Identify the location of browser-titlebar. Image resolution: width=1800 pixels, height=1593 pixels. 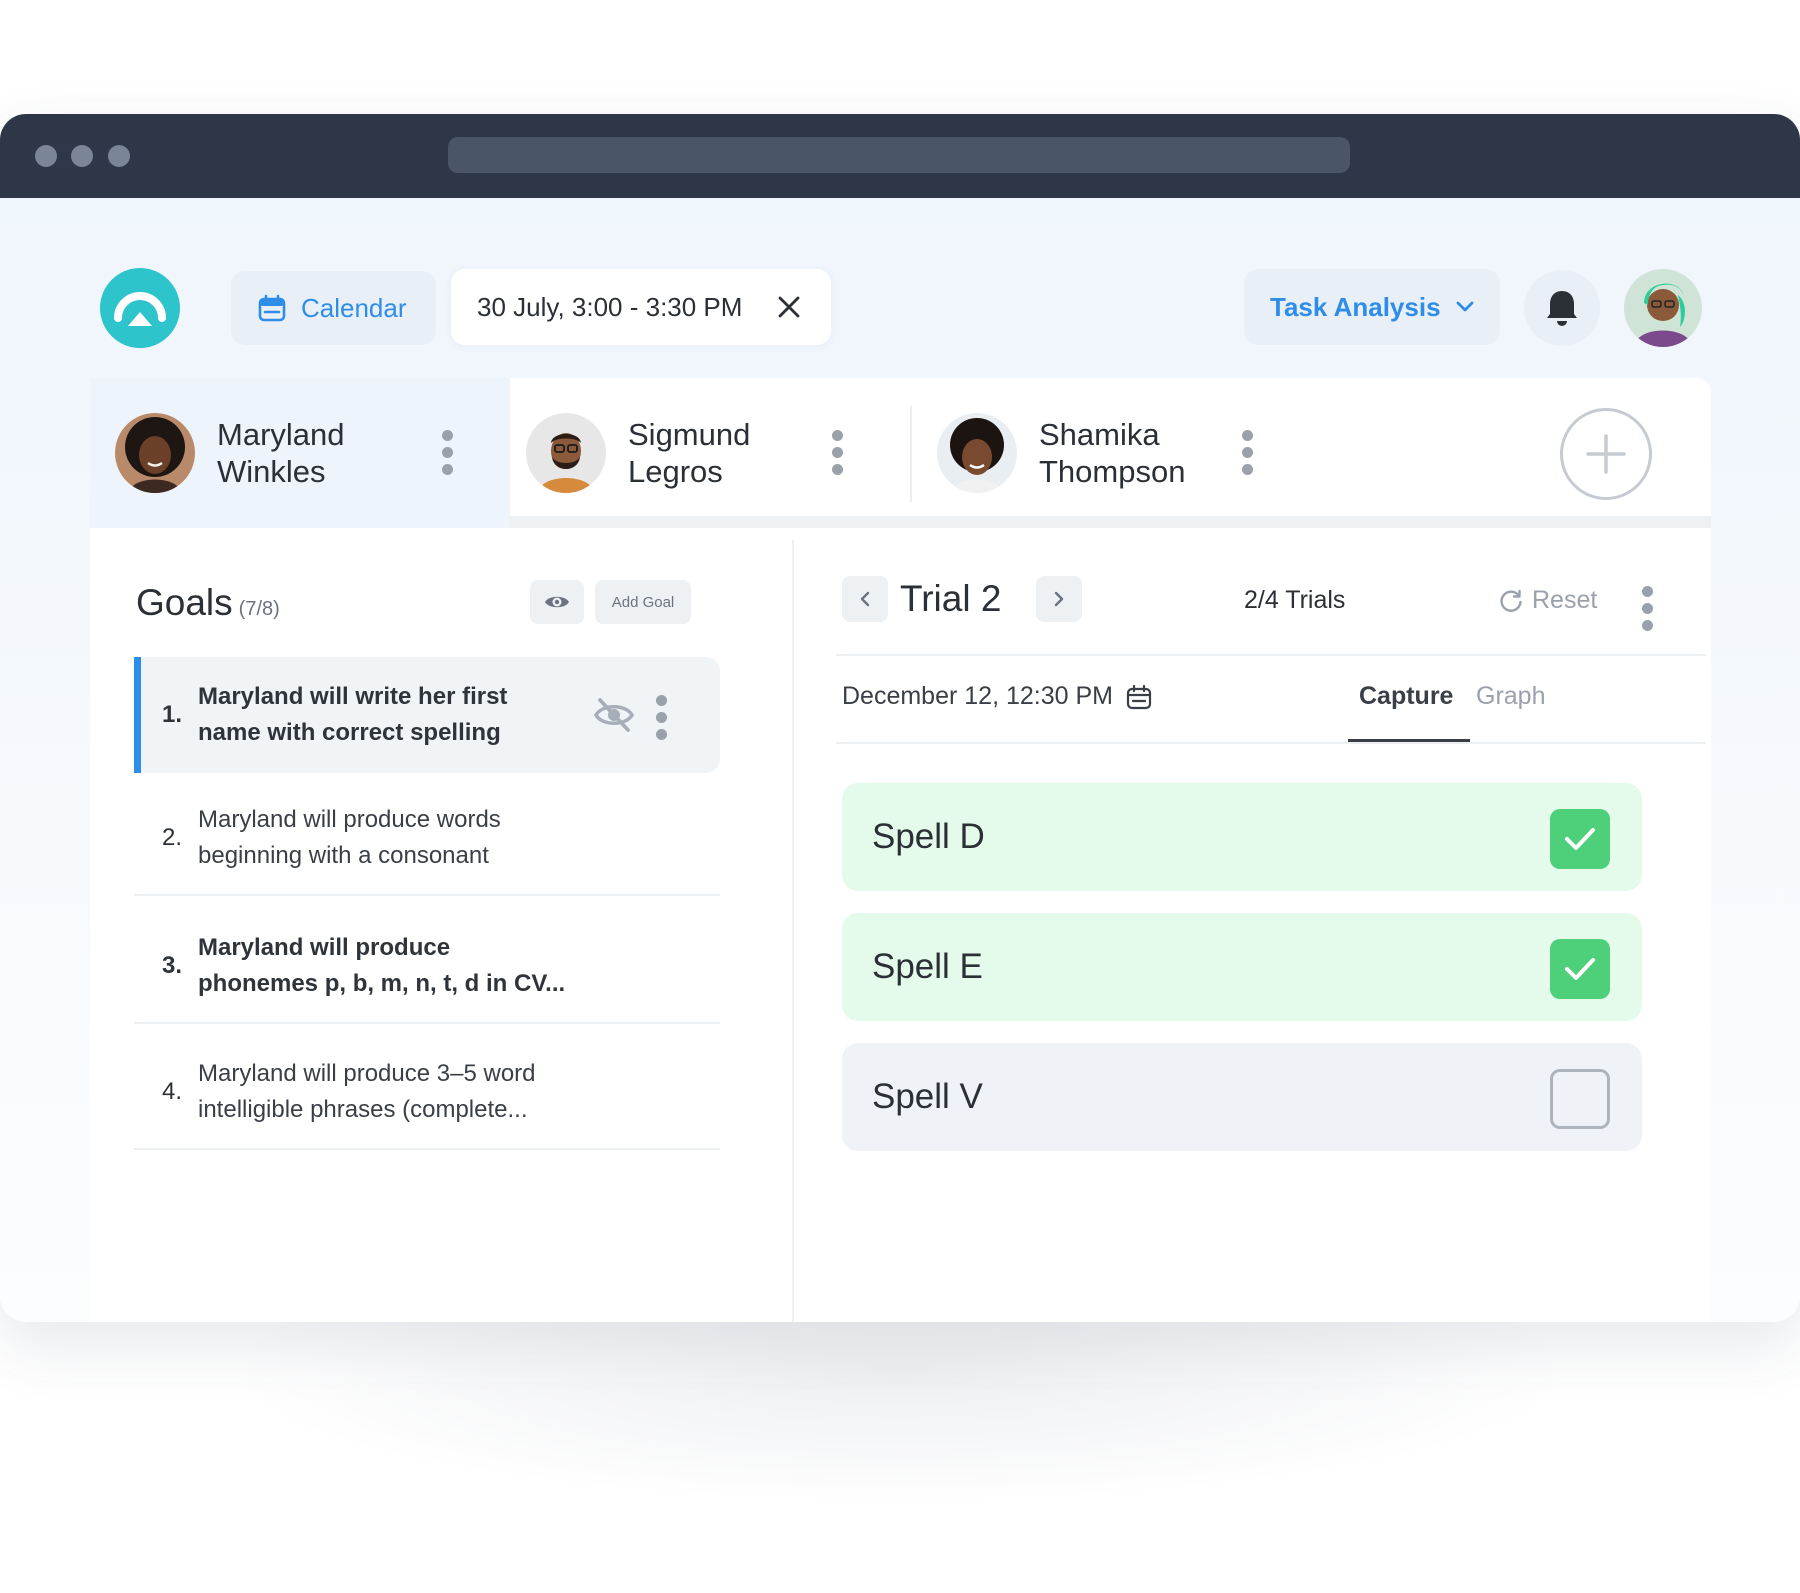
(900, 156).